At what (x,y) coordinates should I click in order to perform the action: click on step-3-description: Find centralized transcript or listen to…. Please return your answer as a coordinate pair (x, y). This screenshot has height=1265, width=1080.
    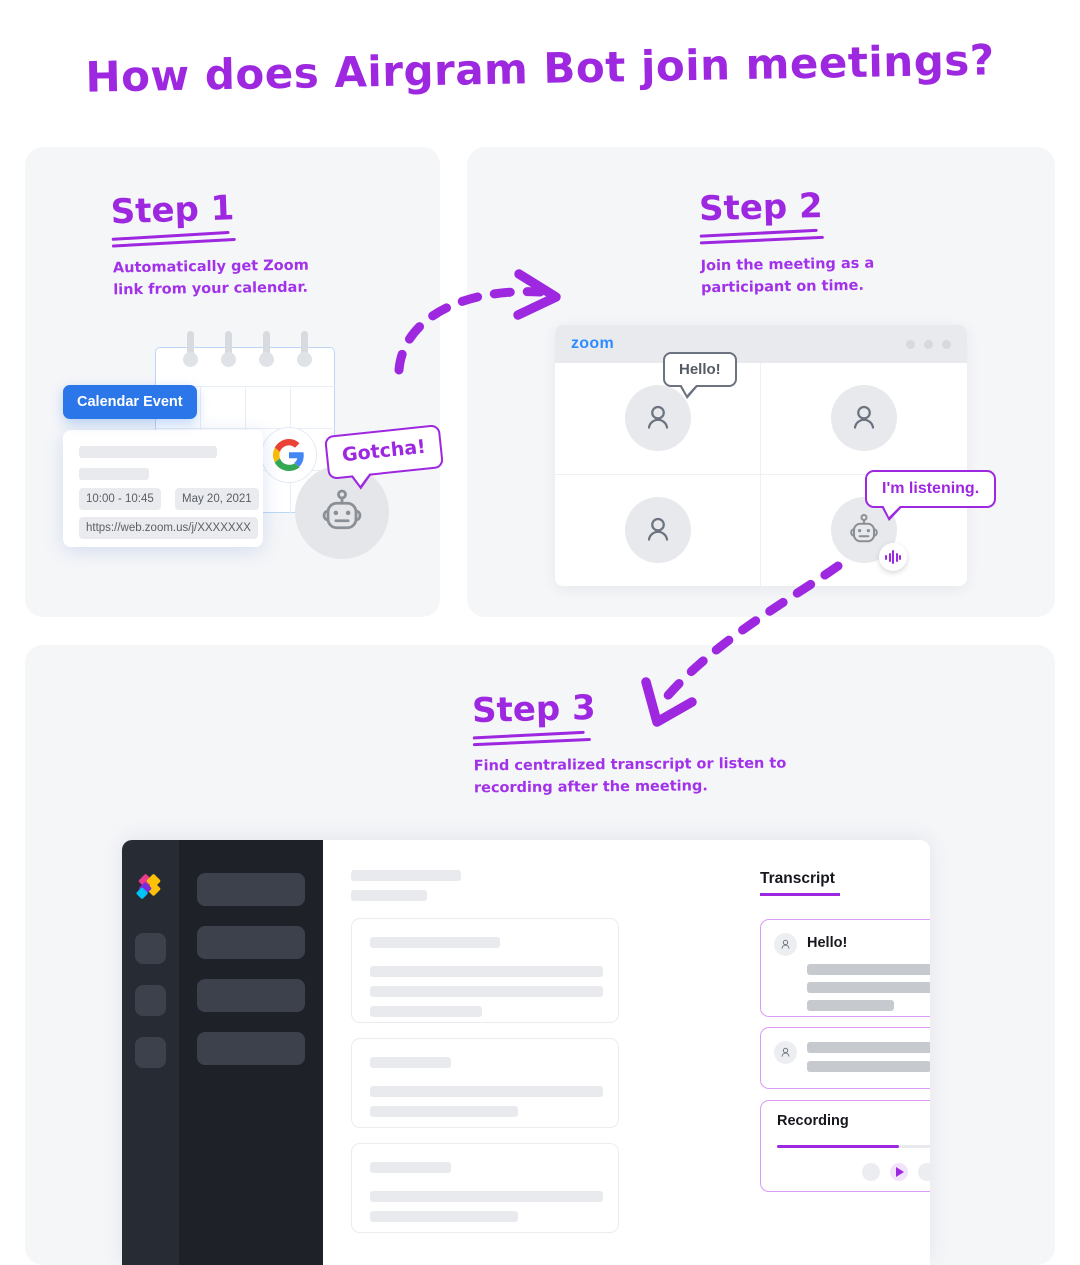
    Looking at the image, I should click on (630, 776).